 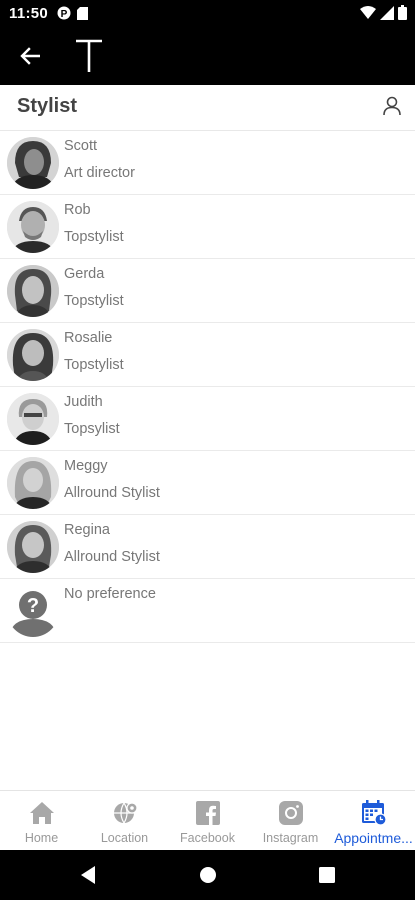 What do you see at coordinates (83, 402) in the screenshot?
I see `stylist-name: Judith` at bounding box center [83, 402].